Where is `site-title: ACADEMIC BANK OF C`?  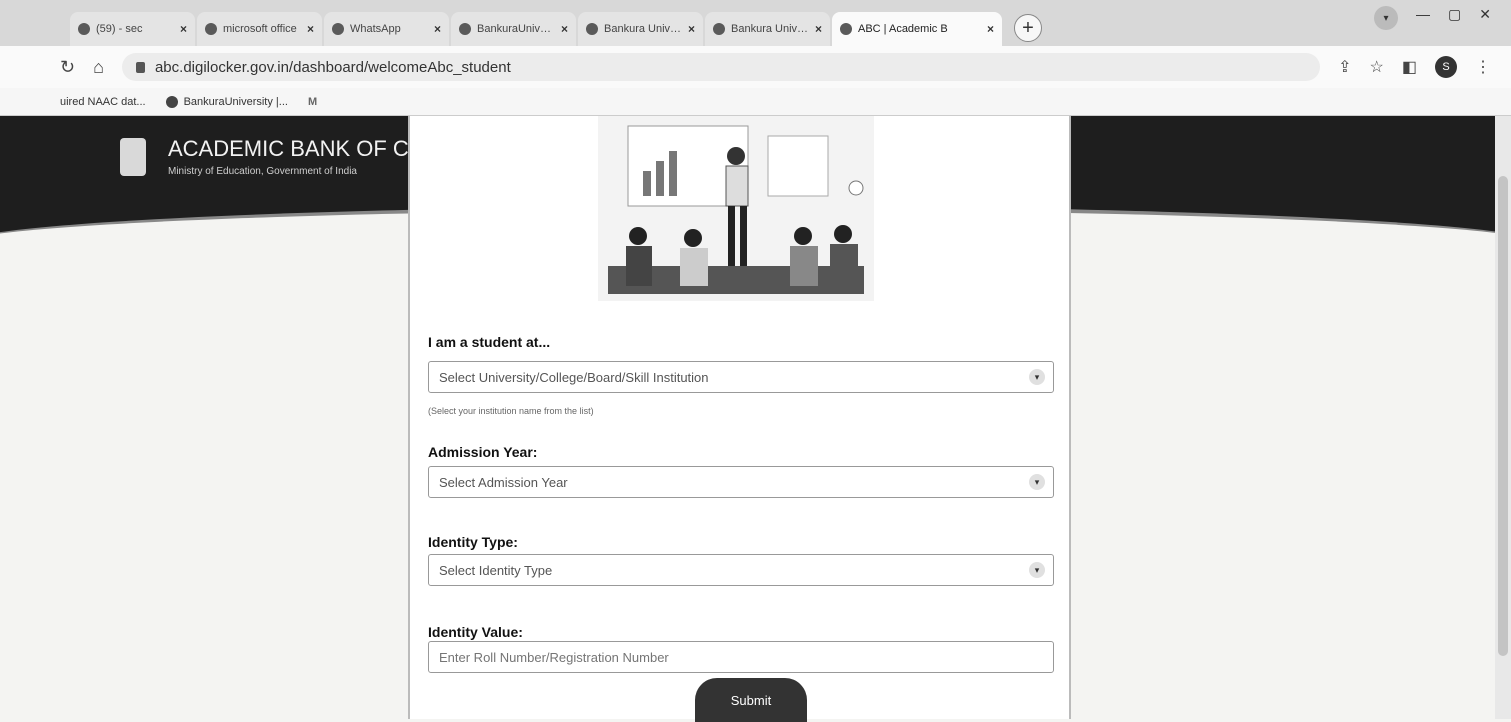 site-title: ACADEMIC BANK OF C is located at coordinates (288, 148).